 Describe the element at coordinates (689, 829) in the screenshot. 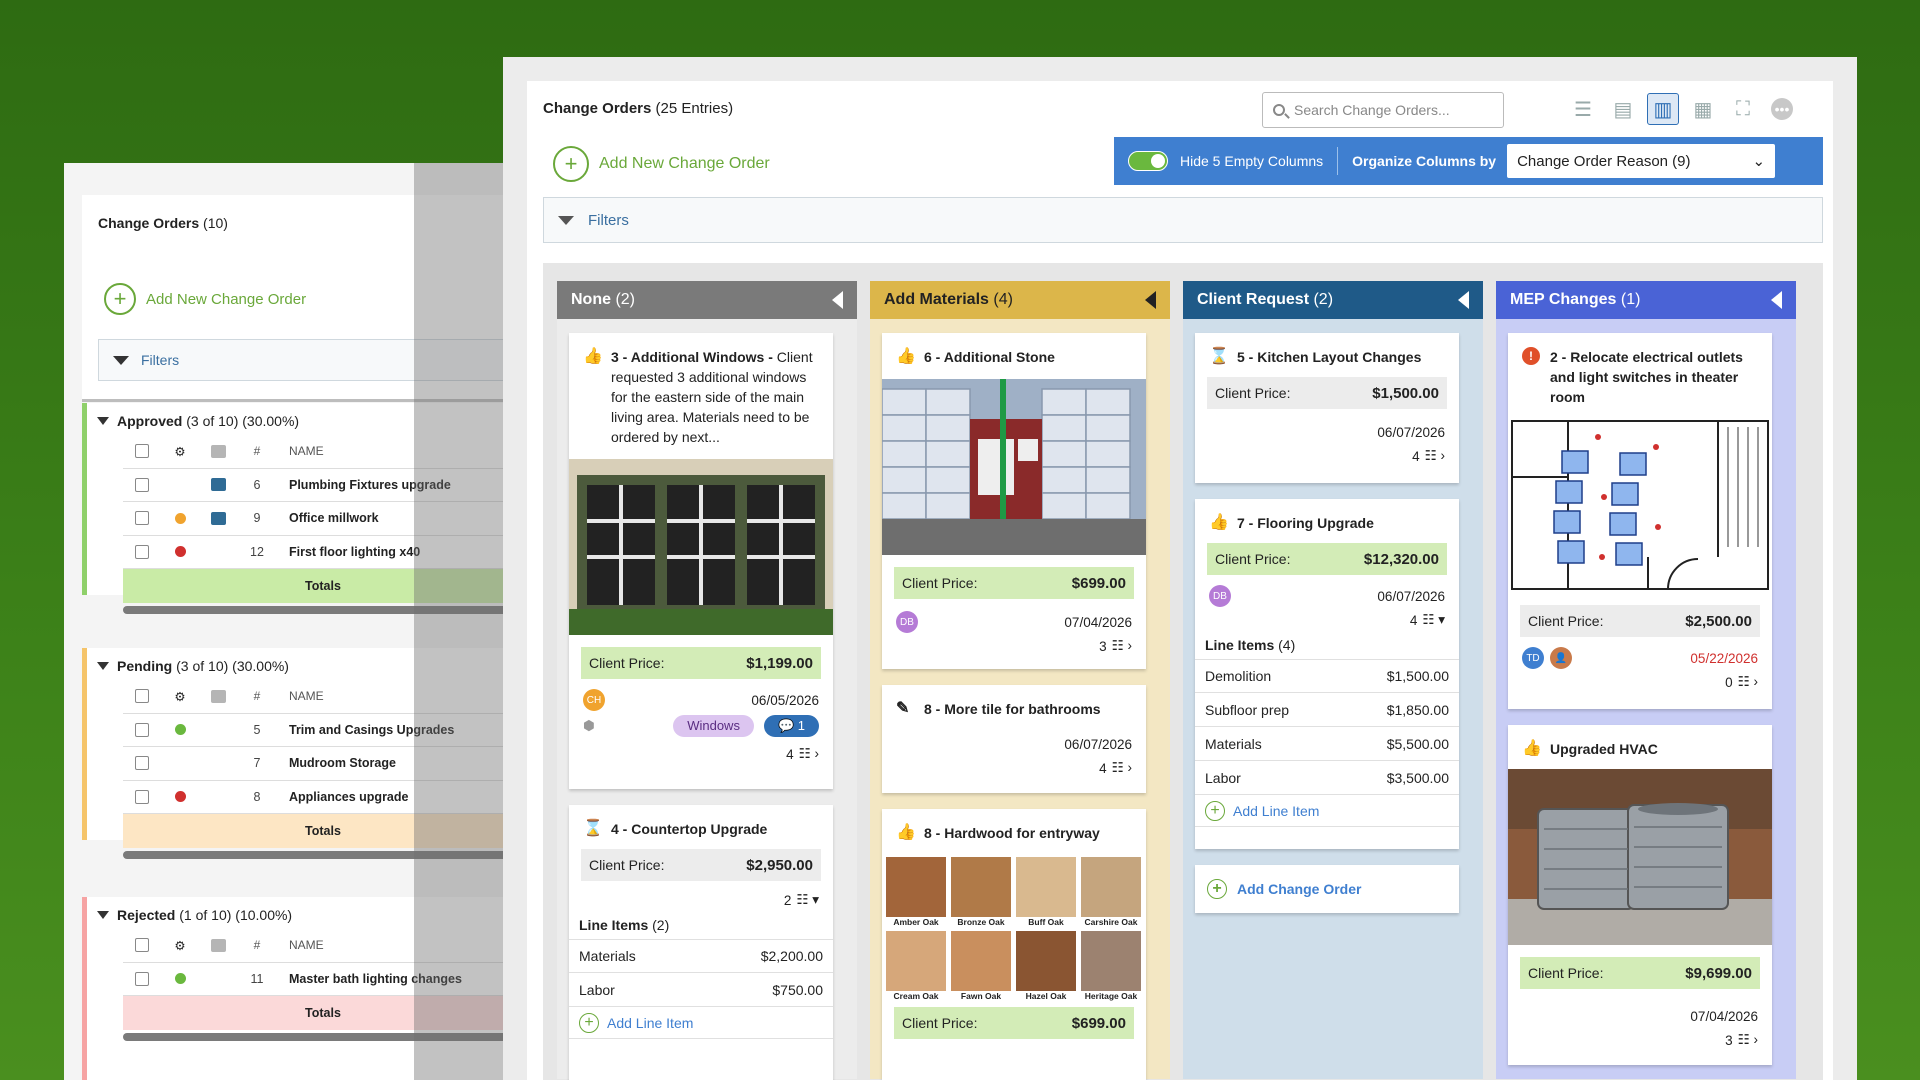

I see `card-title: 4 - Countertop Upgrade` at that location.